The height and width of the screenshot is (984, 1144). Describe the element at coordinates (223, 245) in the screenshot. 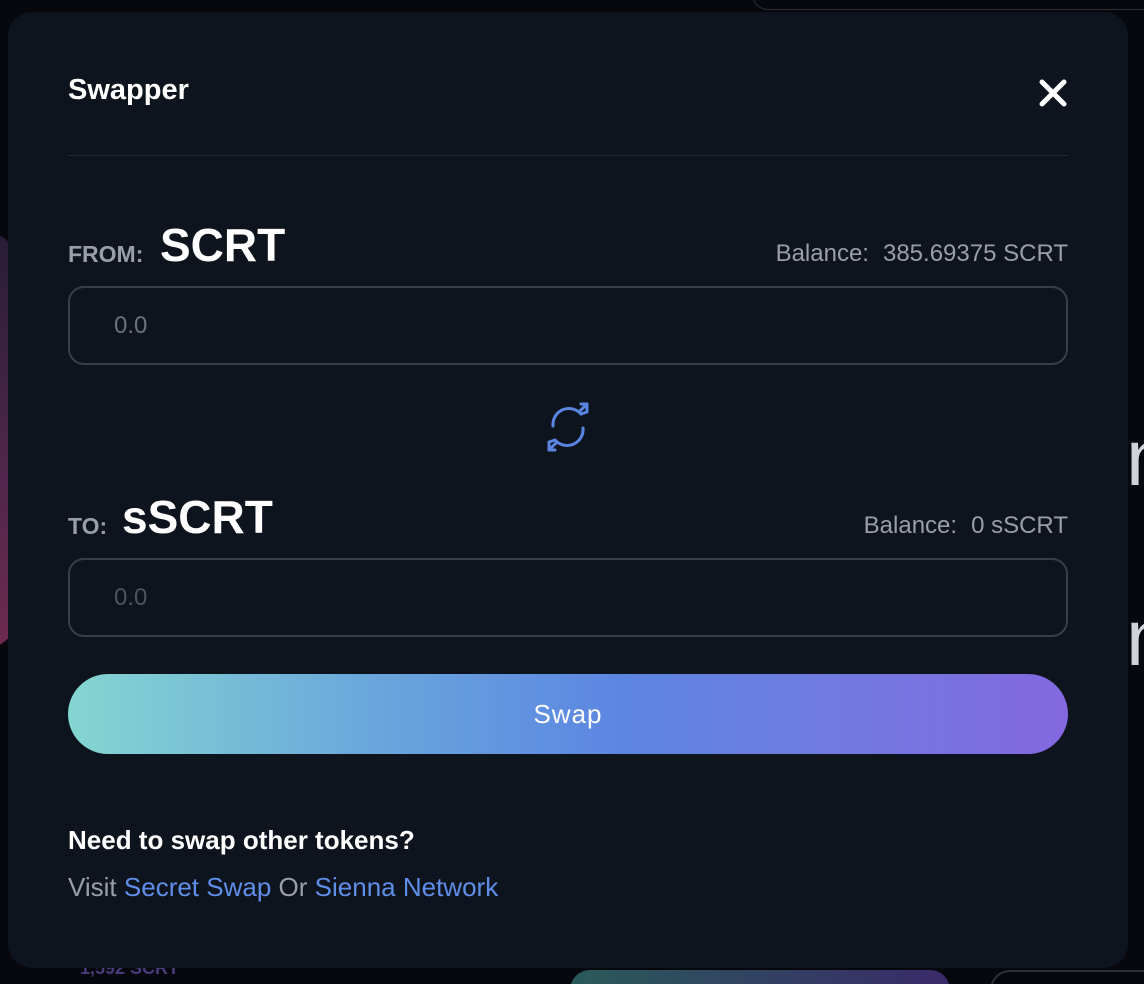

I see `from-token-symbol: SCRT` at that location.